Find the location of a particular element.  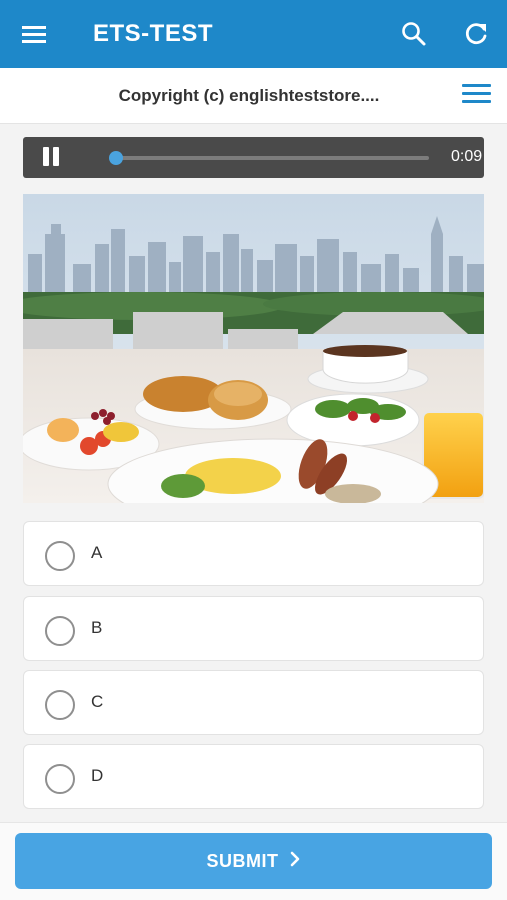

option-b: B is located at coordinates (253, 628).